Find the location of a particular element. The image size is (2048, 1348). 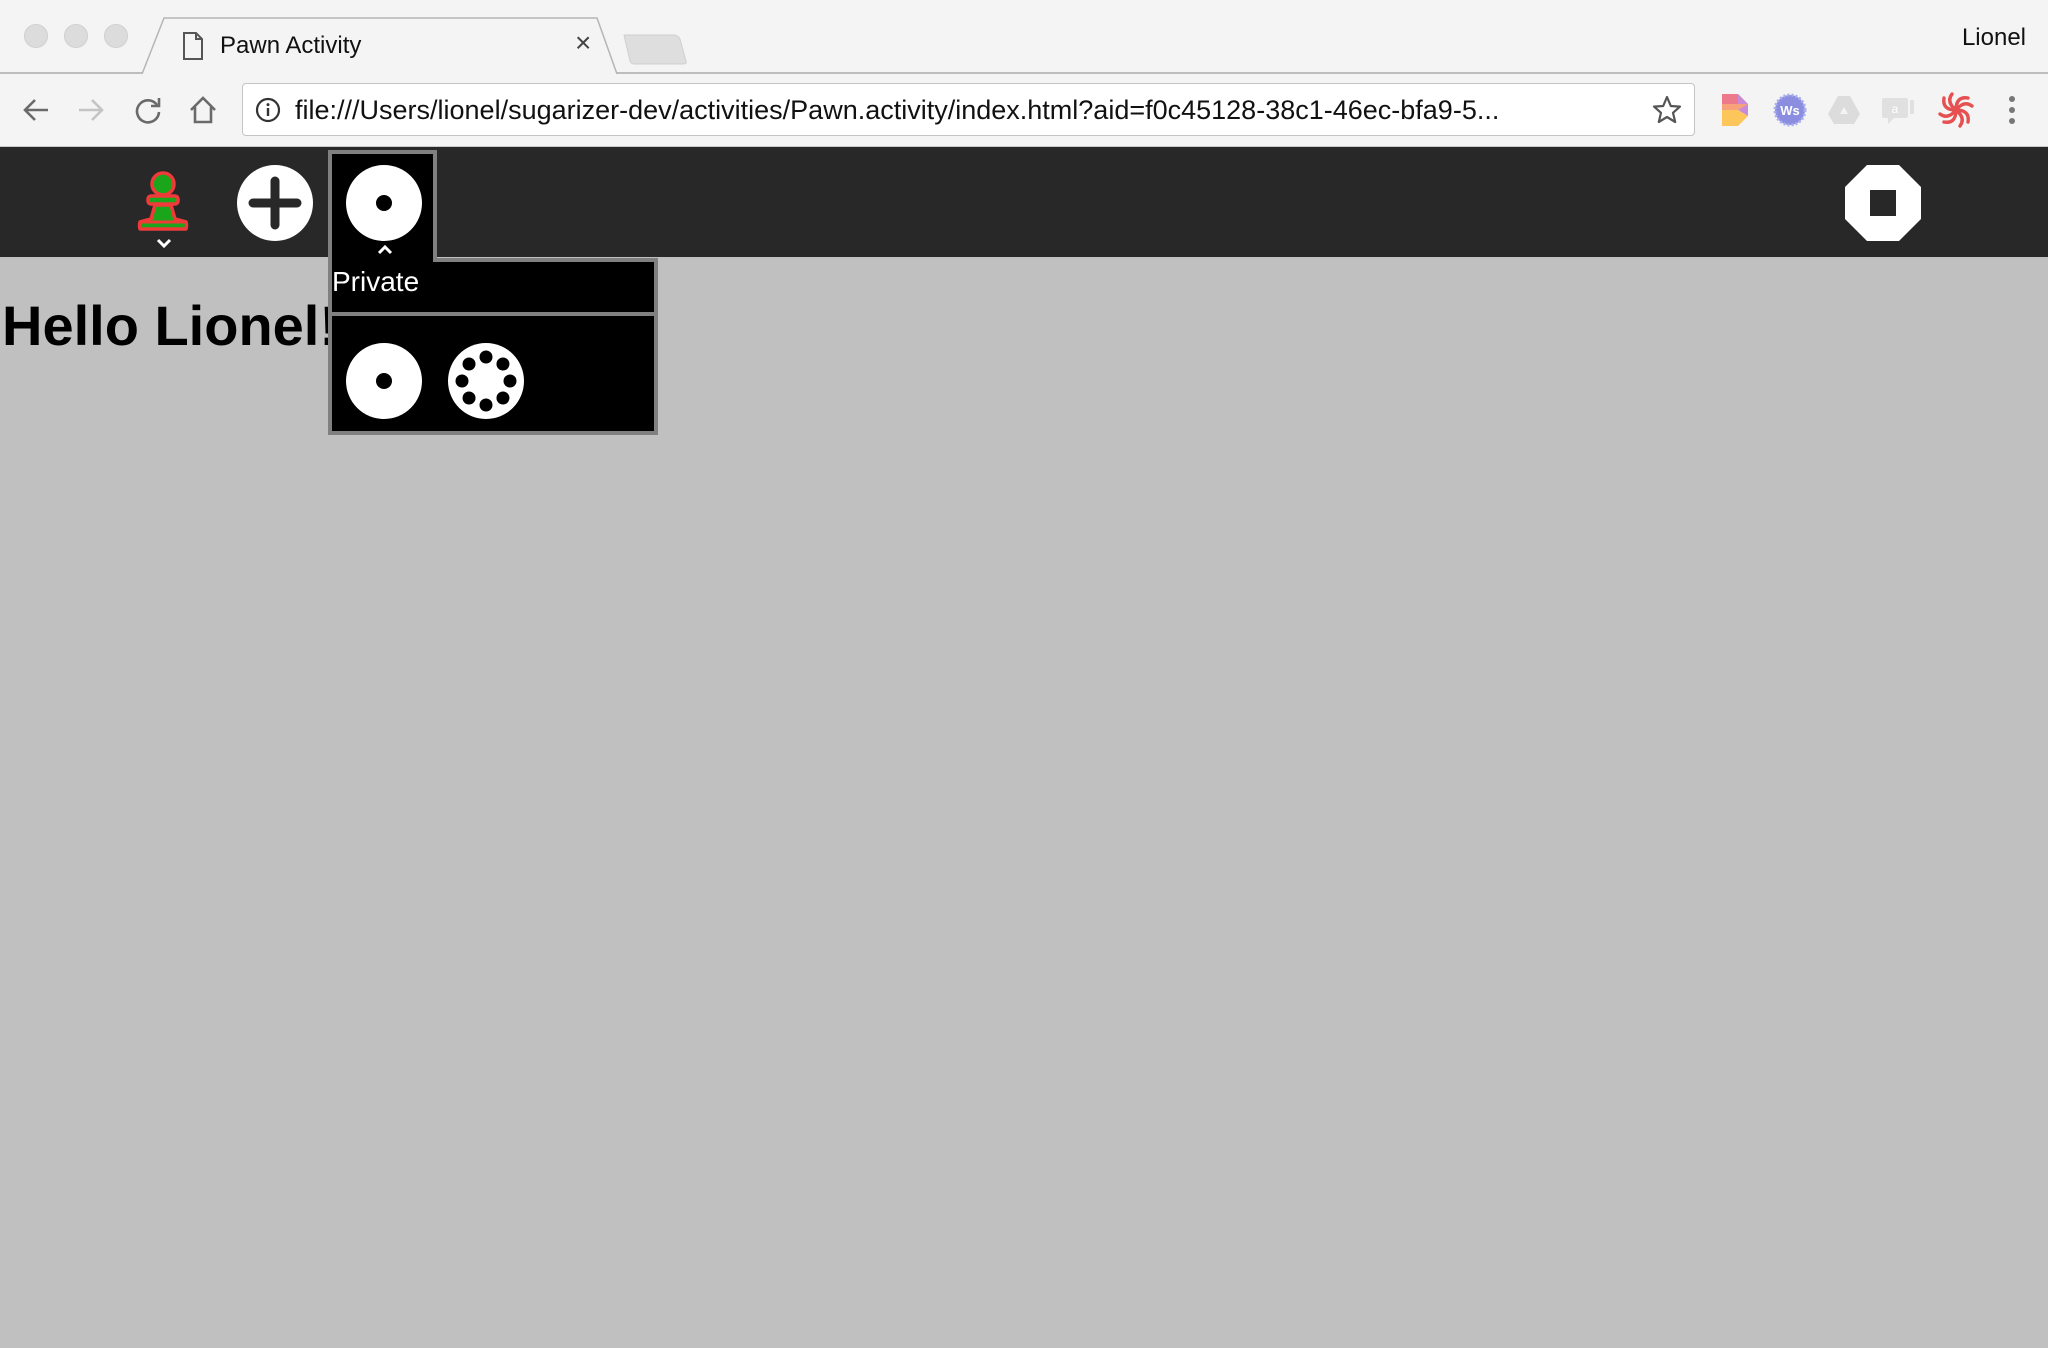

chevron-down-icon is located at coordinates (164, 243).